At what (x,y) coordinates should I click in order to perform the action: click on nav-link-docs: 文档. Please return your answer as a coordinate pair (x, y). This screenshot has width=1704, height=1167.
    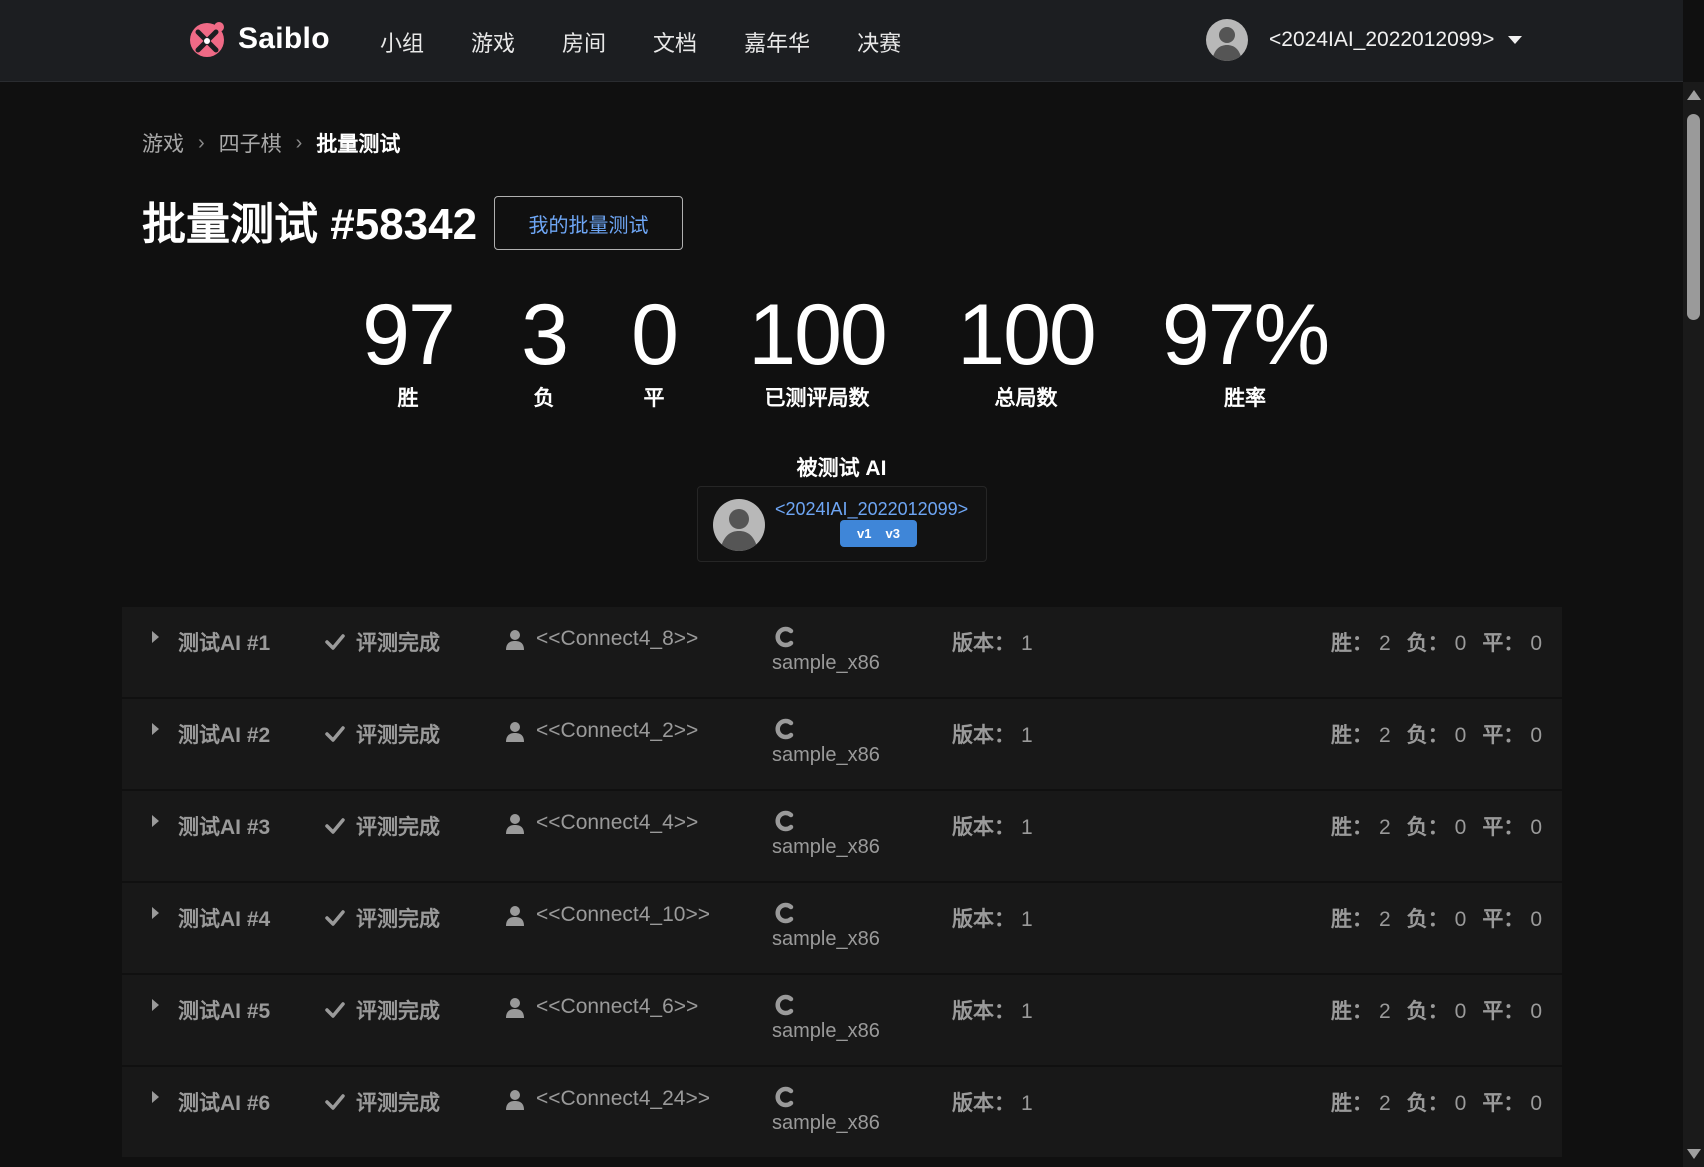
    Looking at the image, I should click on (675, 42).